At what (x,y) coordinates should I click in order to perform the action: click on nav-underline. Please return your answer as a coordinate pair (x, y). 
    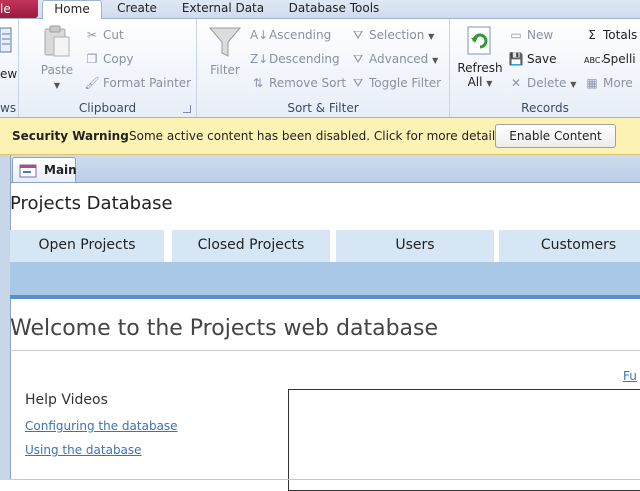
    Looking at the image, I should click on (325, 297).